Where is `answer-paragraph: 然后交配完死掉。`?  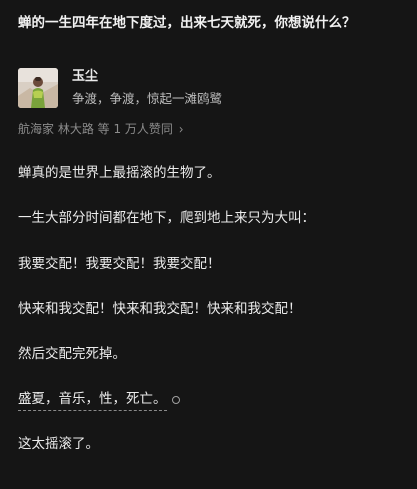 answer-paragraph: 然后交配完死掉。 is located at coordinates (72, 354).